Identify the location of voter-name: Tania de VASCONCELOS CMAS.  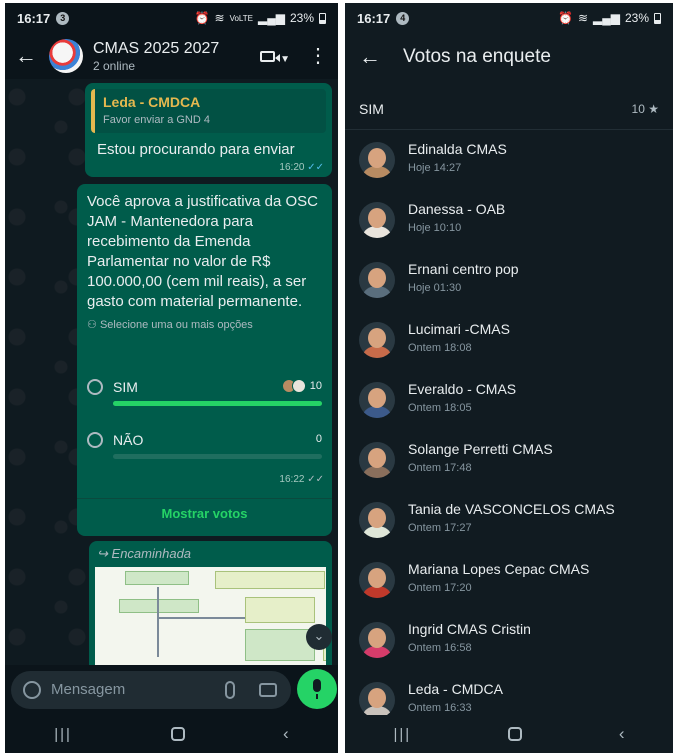
(511, 509).